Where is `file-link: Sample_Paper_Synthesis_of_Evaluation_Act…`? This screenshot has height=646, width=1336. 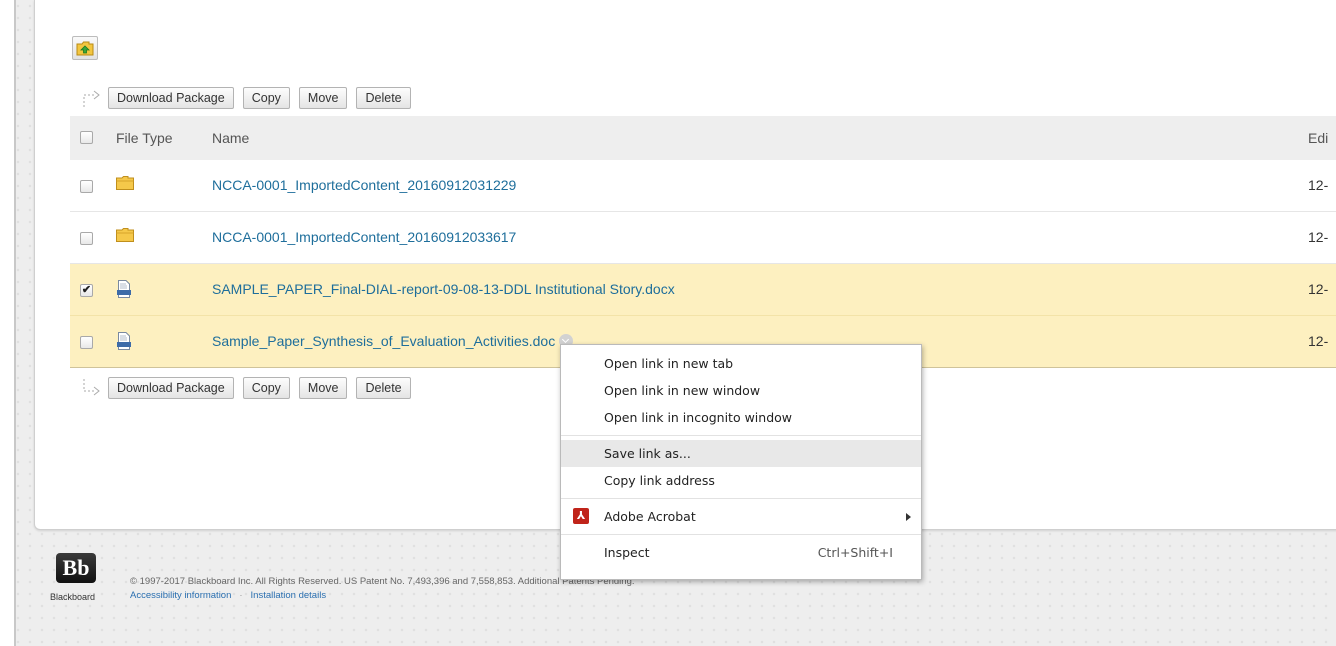 file-link: Sample_Paper_Synthesis_of_Evaluation_Act… is located at coordinates (383, 341).